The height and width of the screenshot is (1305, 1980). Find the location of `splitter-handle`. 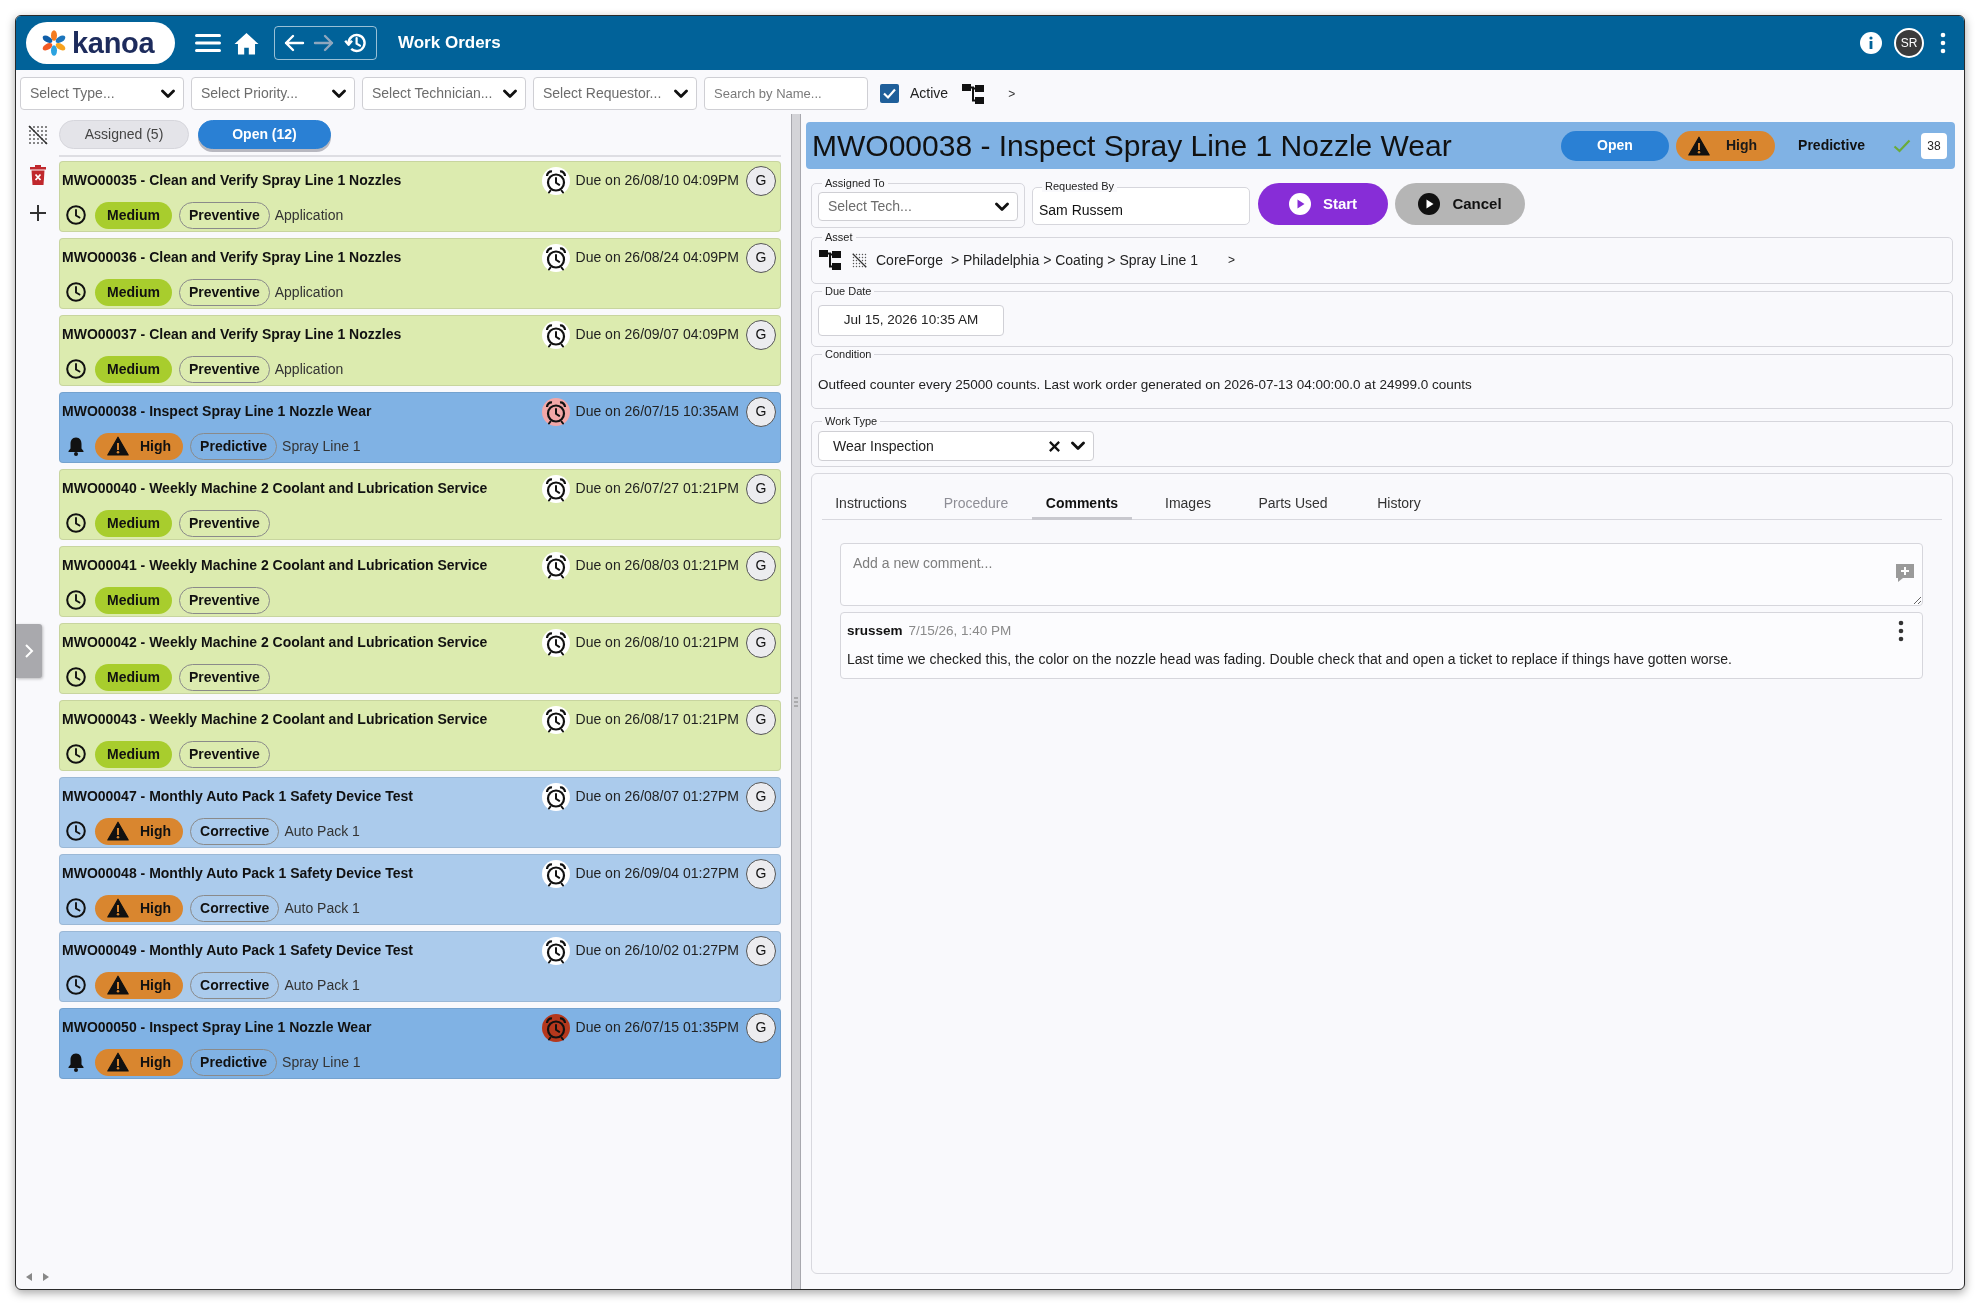

splitter-handle is located at coordinates (796, 701).